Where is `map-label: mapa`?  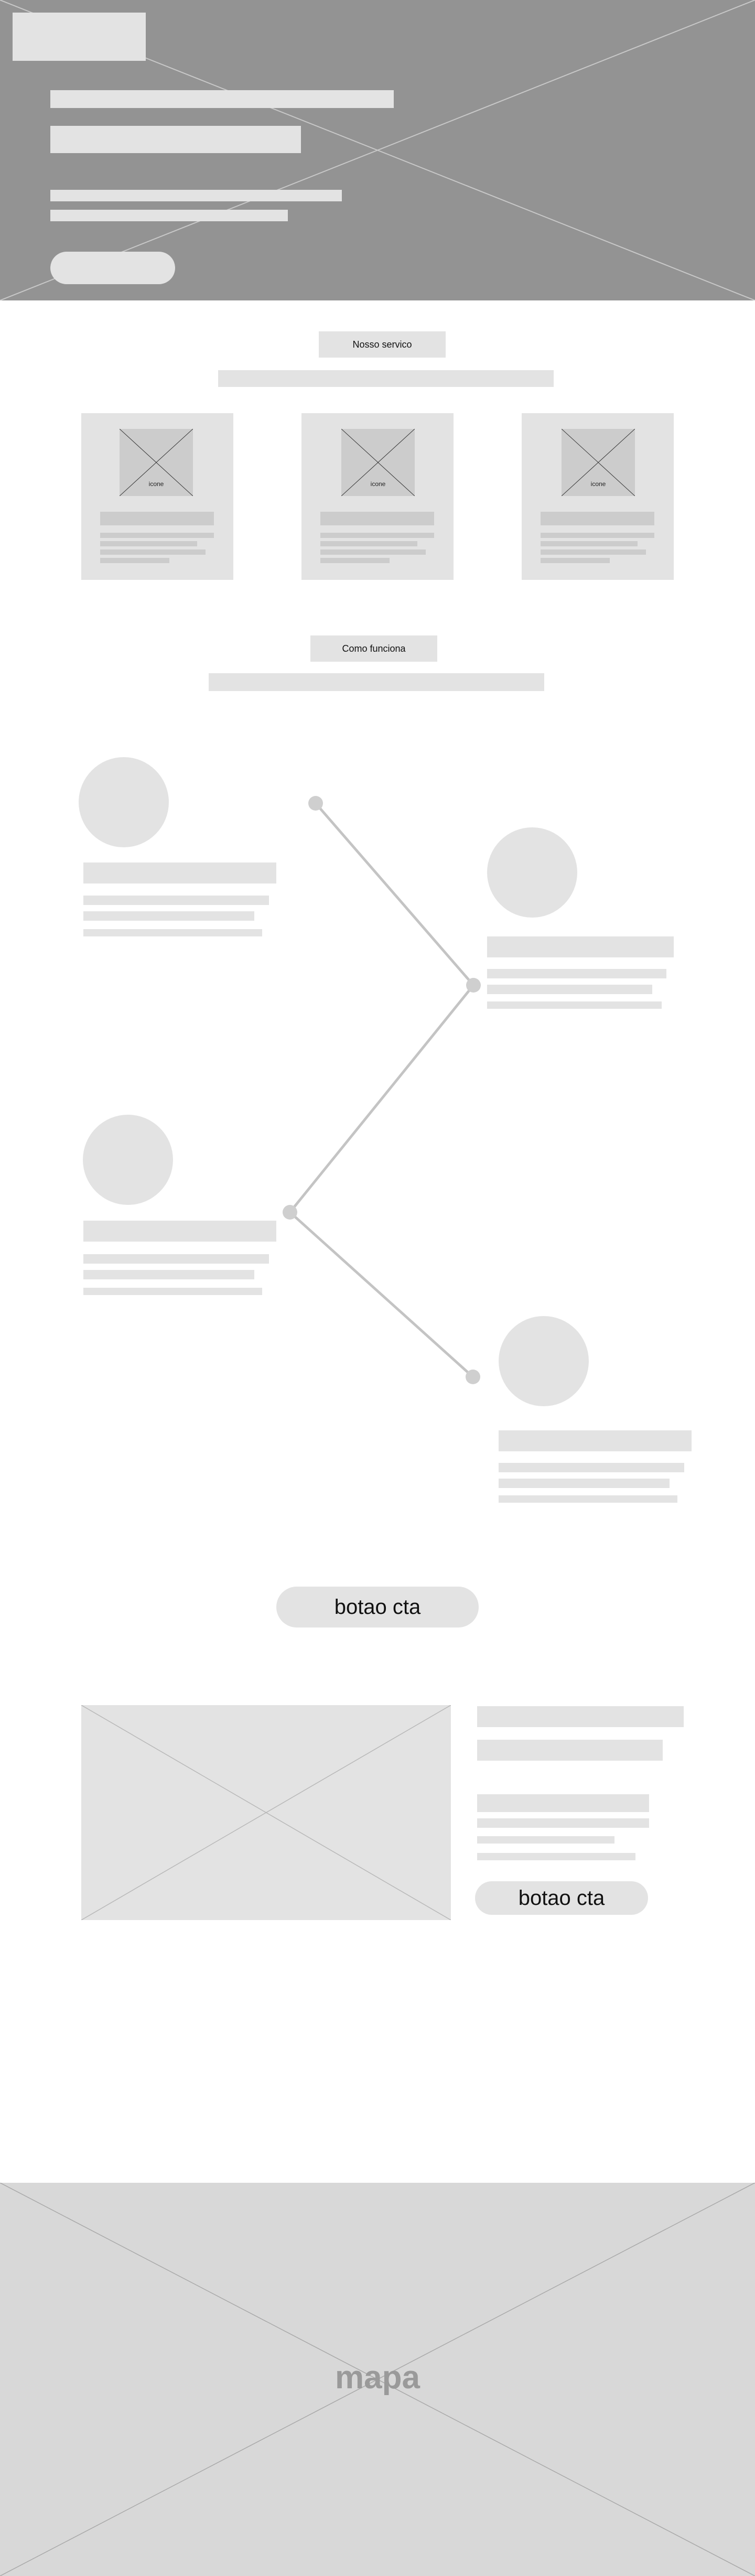 map-label: mapa is located at coordinates (377, 2377).